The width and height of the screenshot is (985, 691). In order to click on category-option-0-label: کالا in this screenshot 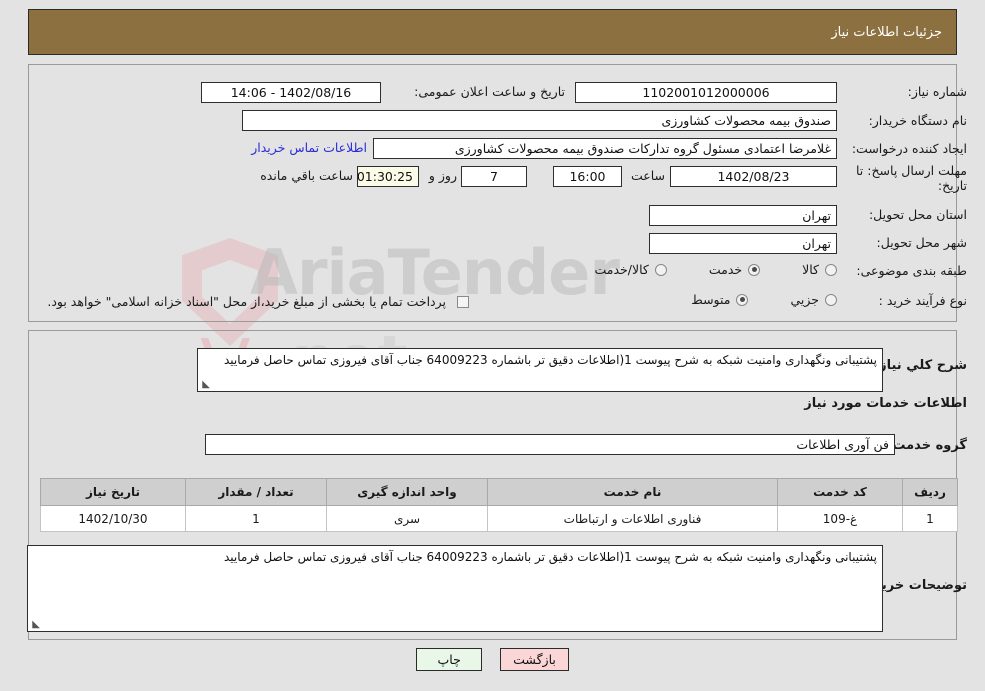, I will do `click(810, 269)`.